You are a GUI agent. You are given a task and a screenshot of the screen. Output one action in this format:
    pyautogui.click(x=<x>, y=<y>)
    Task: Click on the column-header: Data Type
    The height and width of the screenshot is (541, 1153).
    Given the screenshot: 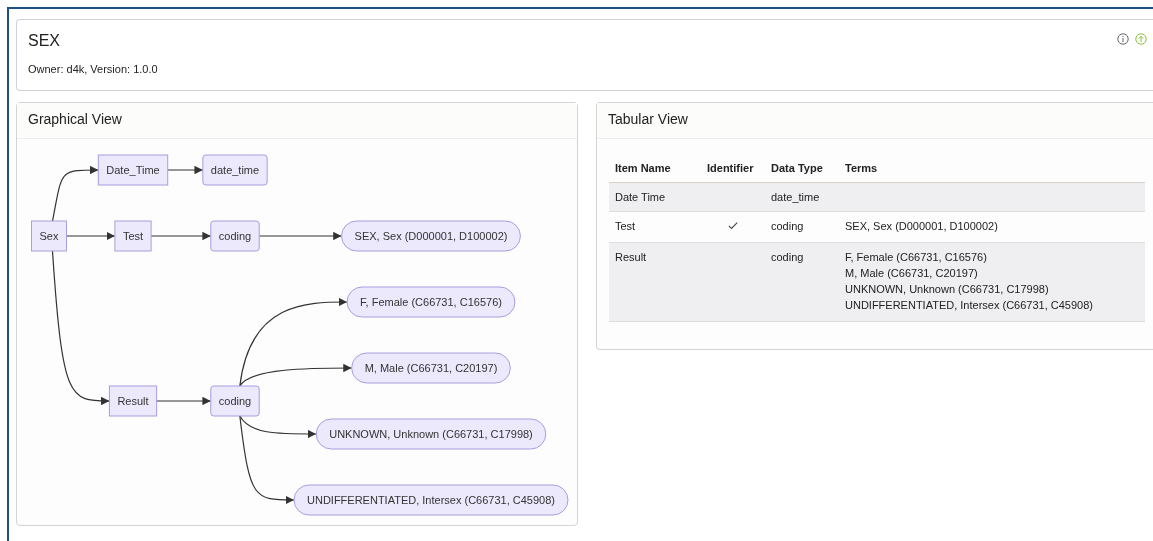 What is the action you would take?
    pyautogui.click(x=802, y=168)
    